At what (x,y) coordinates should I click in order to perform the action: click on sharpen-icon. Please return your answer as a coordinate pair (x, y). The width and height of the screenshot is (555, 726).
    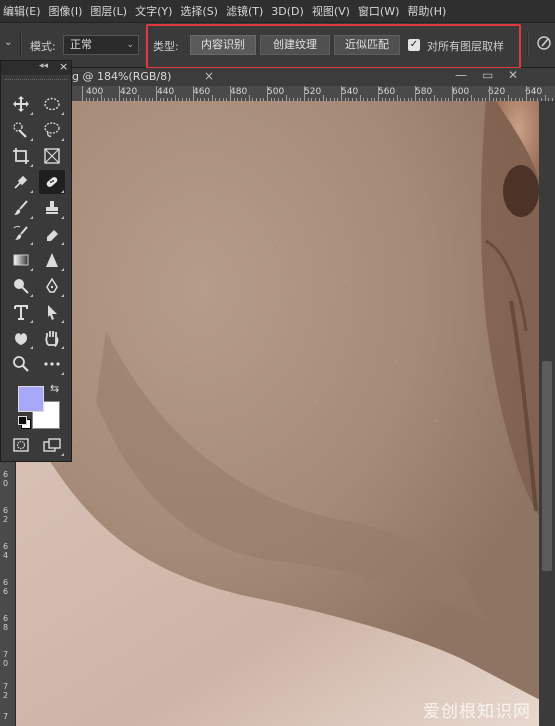
    Looking at the image, I should click on (52, 260).